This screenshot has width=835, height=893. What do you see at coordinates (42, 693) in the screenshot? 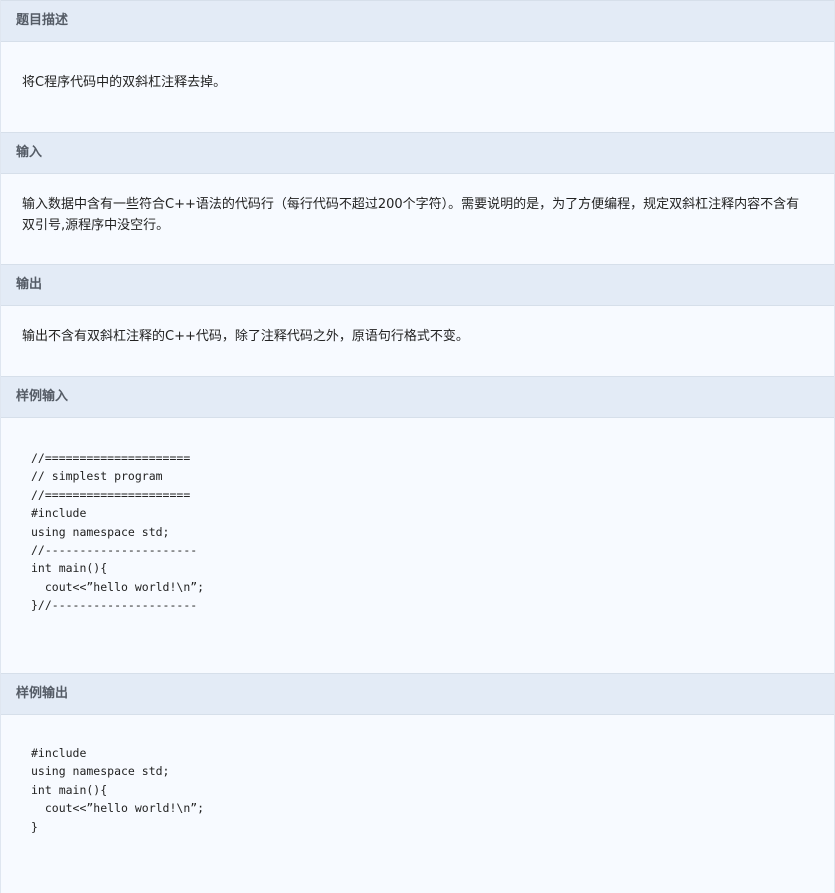
I see `sample-output-title: 样例输出` at bounding box center [42, 693].